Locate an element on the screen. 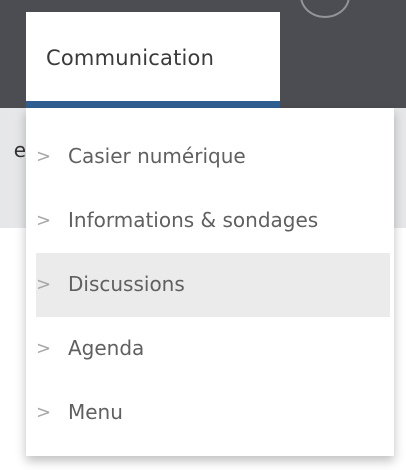 Image resolution: width=406 pixels, height=470 pixels. menu-item-informations-sondages: > Informations & sondages is located at coordinates (213, 221).